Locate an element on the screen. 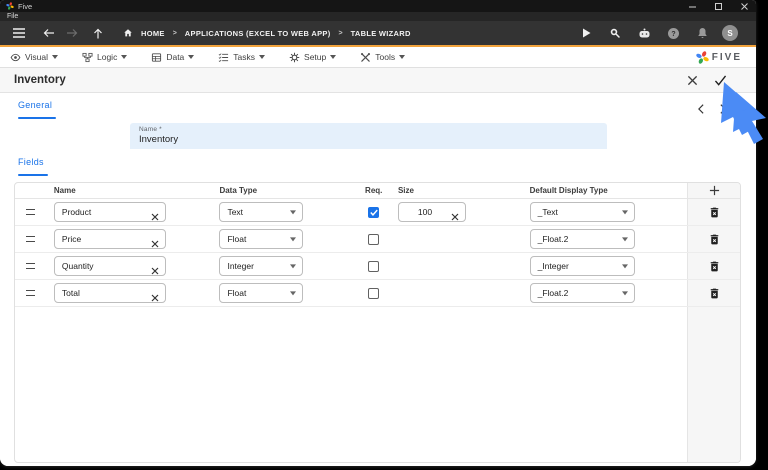 This screenshot has width=768, height=470. save-confirm-button is located at coordinates (720, 80).